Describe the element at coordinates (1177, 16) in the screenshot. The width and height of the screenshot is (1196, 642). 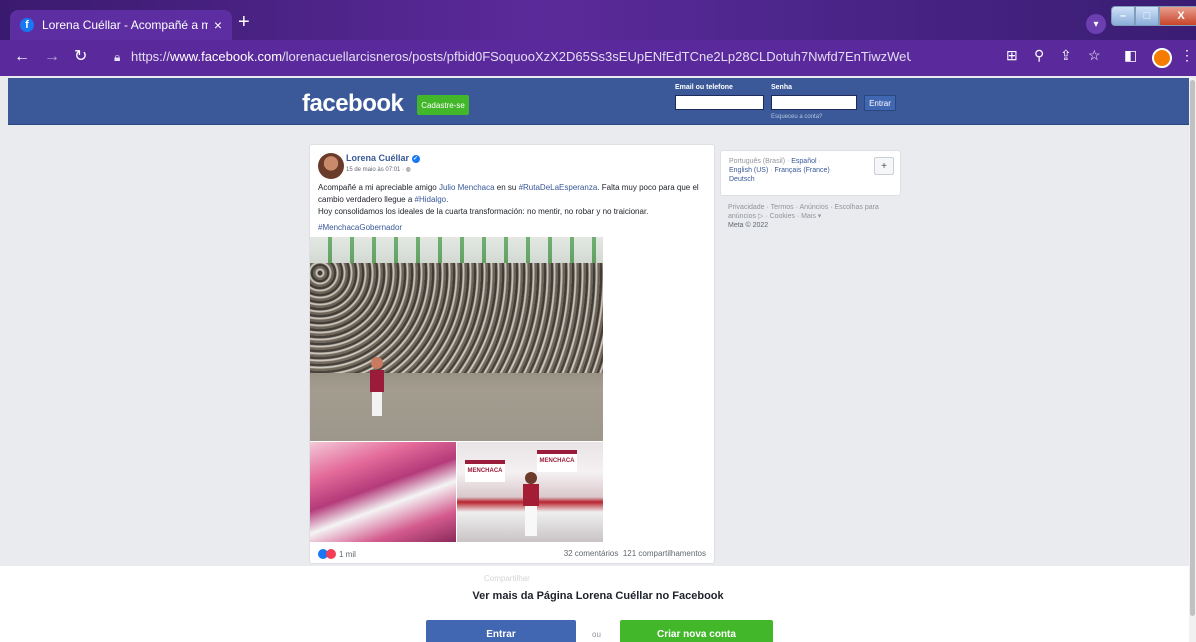
I see `close-window-button: X` at that location.